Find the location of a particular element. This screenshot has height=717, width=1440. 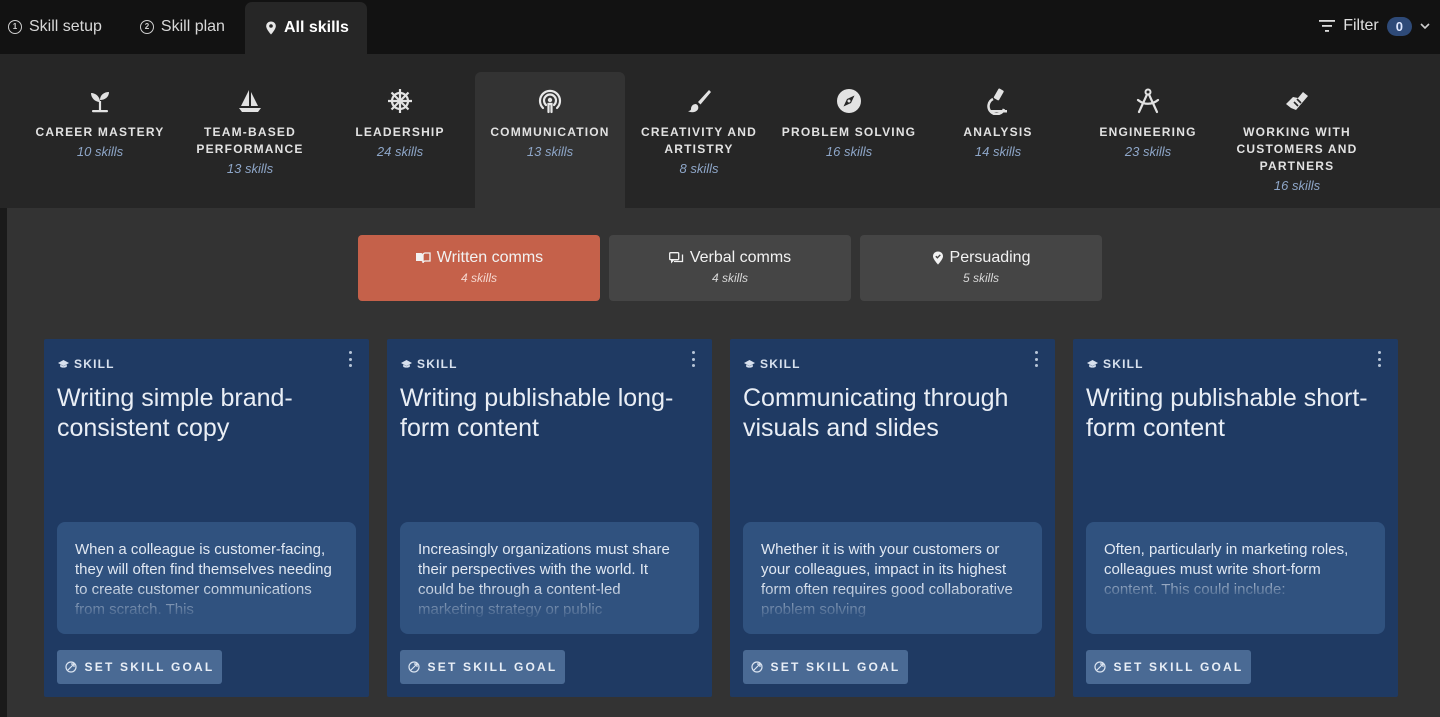

filter-lines-icon is located at coordinates (1327, 26).